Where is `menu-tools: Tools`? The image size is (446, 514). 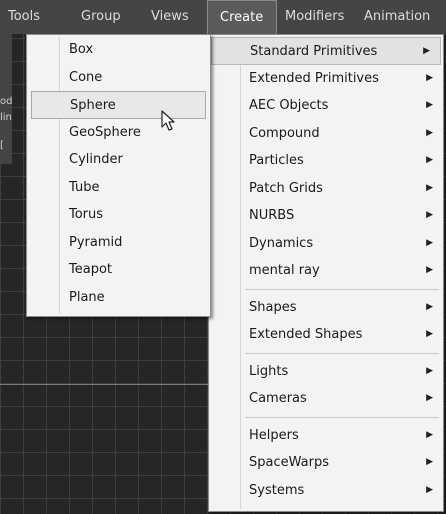 menu-tools: Tools is located at coordinates (33, 17).